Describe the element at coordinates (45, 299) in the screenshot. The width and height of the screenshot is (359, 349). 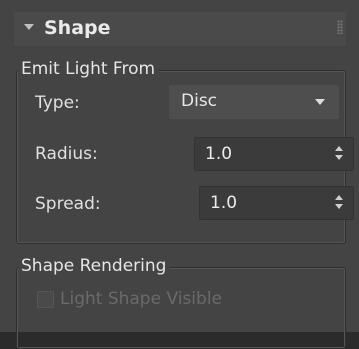
I see `light-shape-visible-checkbox` at that location.